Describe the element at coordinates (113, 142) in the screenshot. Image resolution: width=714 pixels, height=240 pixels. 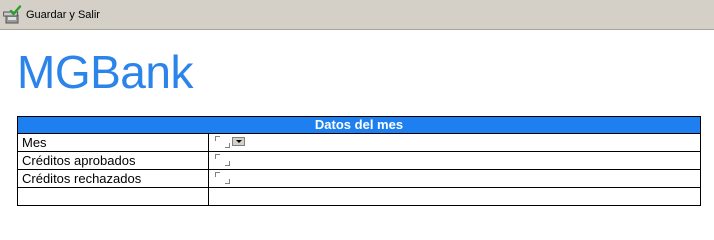
I see `month-label: Mes` at that location.